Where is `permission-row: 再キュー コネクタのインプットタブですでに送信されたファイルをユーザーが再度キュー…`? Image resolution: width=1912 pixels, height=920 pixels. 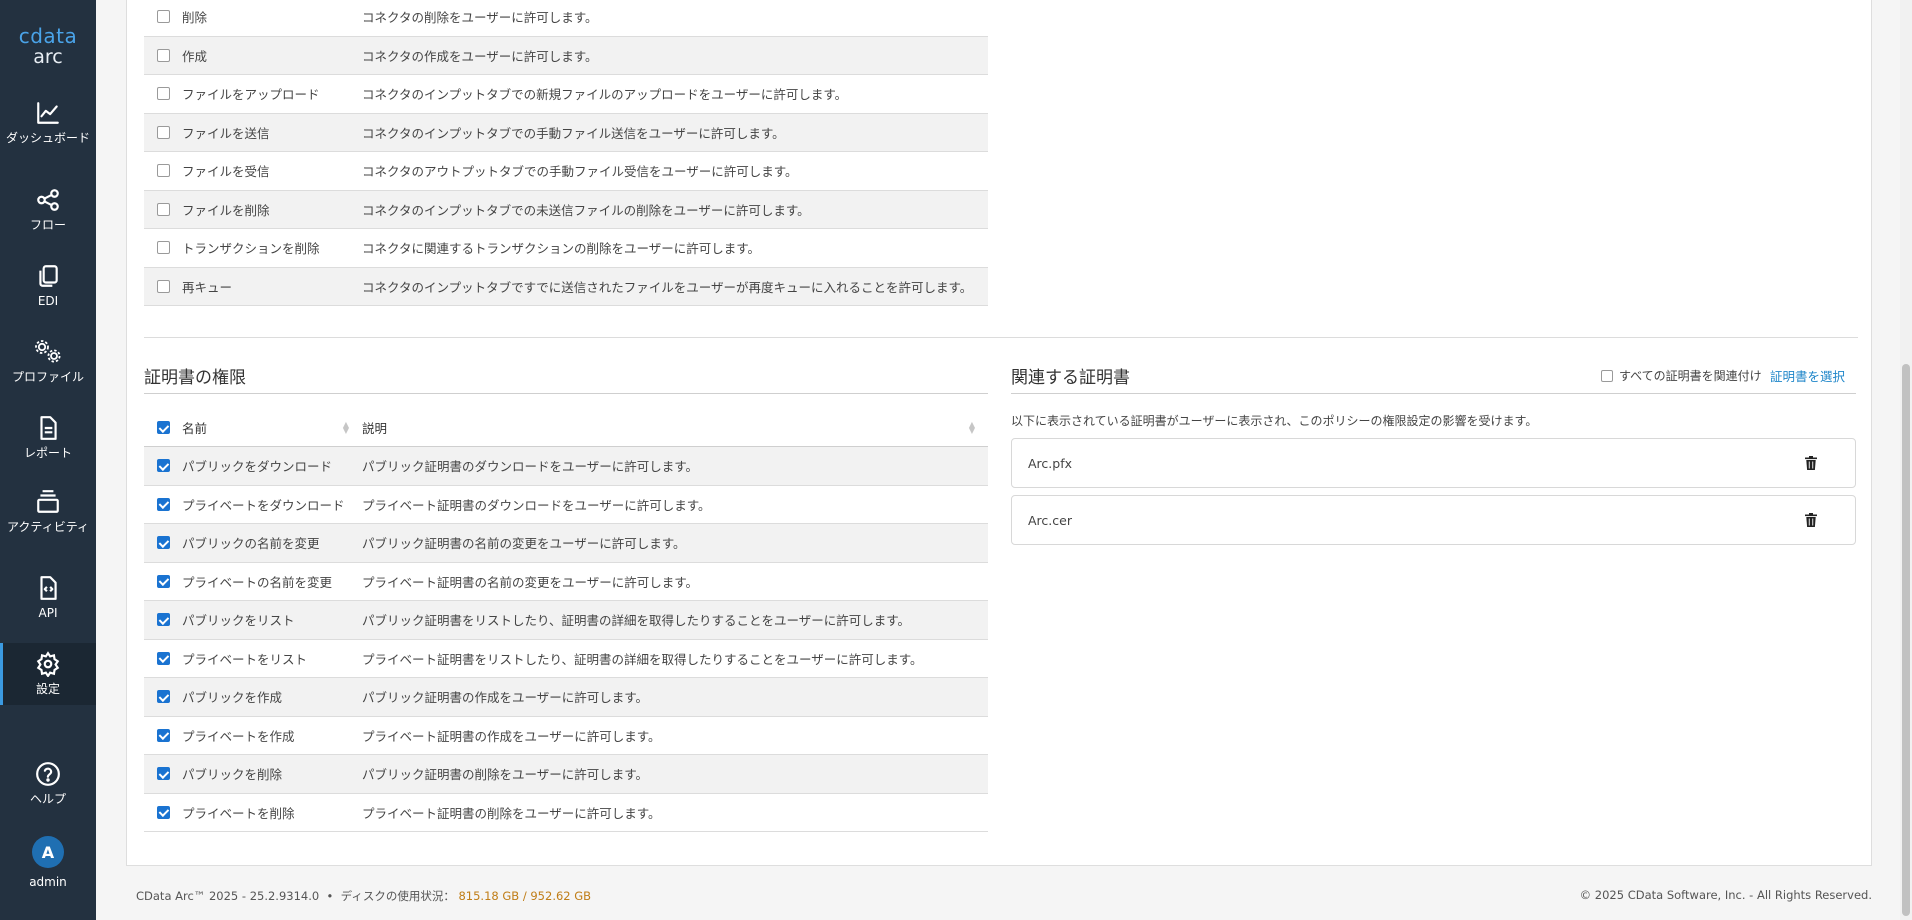
permission-row: 再キュー コネクタのインプットタブですでに送信されたファイルをユーザーが再度キュー… is located at coordinates (566, 286).